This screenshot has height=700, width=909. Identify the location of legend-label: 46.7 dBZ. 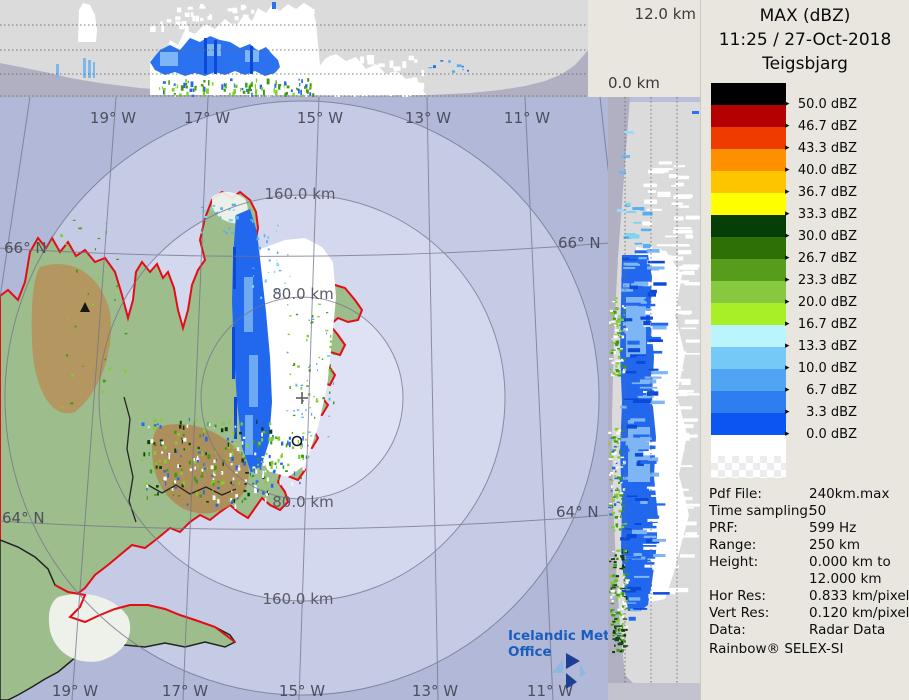
(827, 126).